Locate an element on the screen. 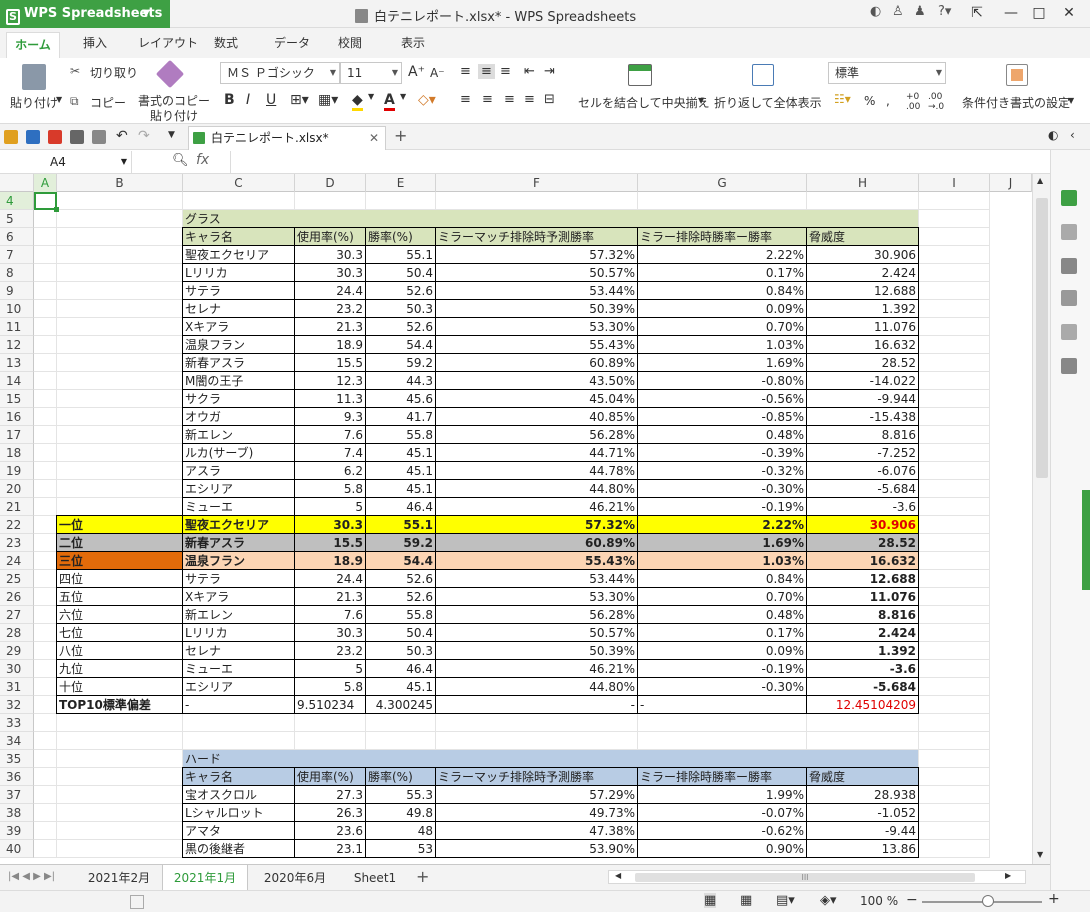 This screenshot has width=1090, height=912. column-header-j: J is located at coordinates (1011, 183).